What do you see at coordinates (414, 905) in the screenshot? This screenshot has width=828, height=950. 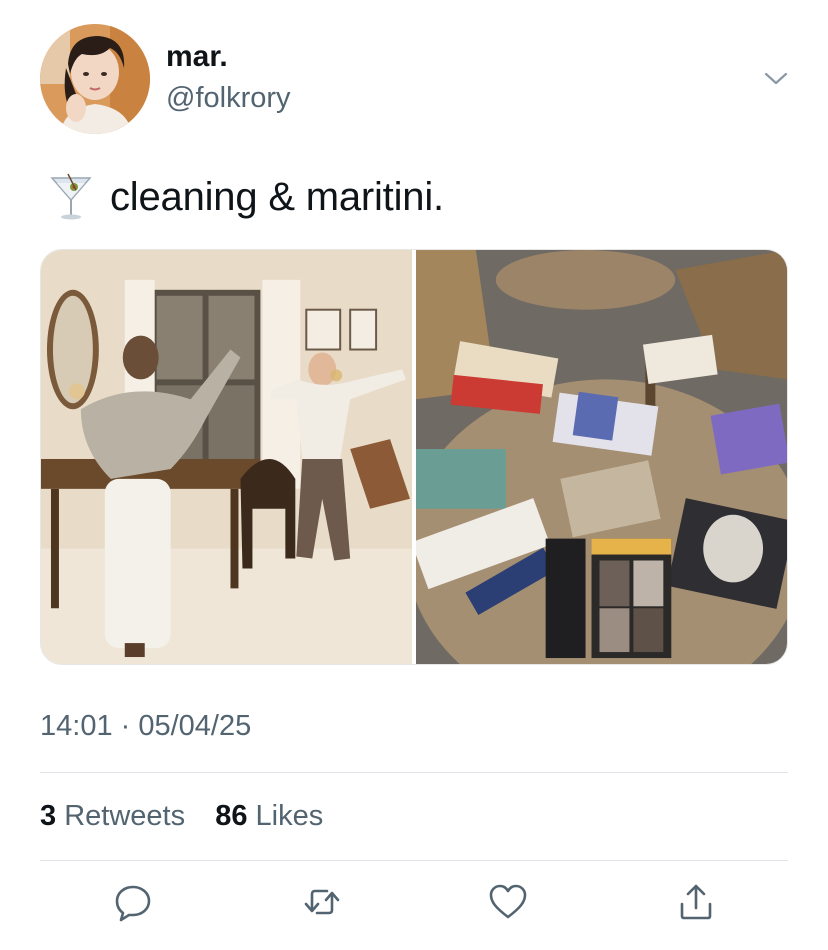 I see `action-bar` at bounding box center [414, 905].